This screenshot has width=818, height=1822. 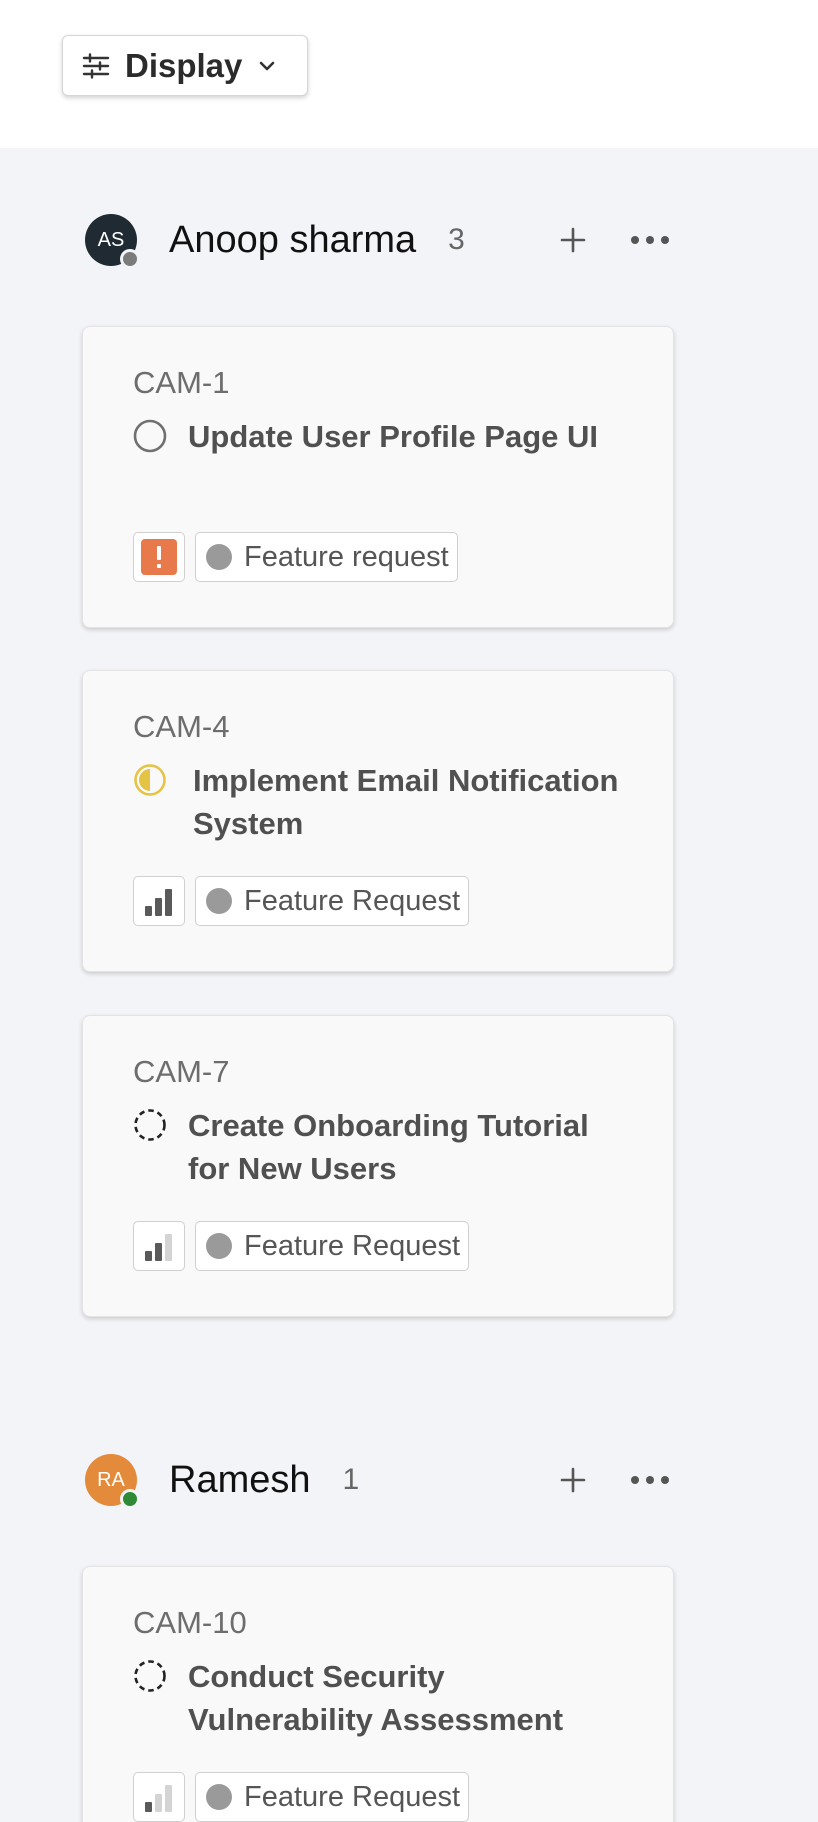 I want to click on group-count: 1, so click(x=351, y=1479).